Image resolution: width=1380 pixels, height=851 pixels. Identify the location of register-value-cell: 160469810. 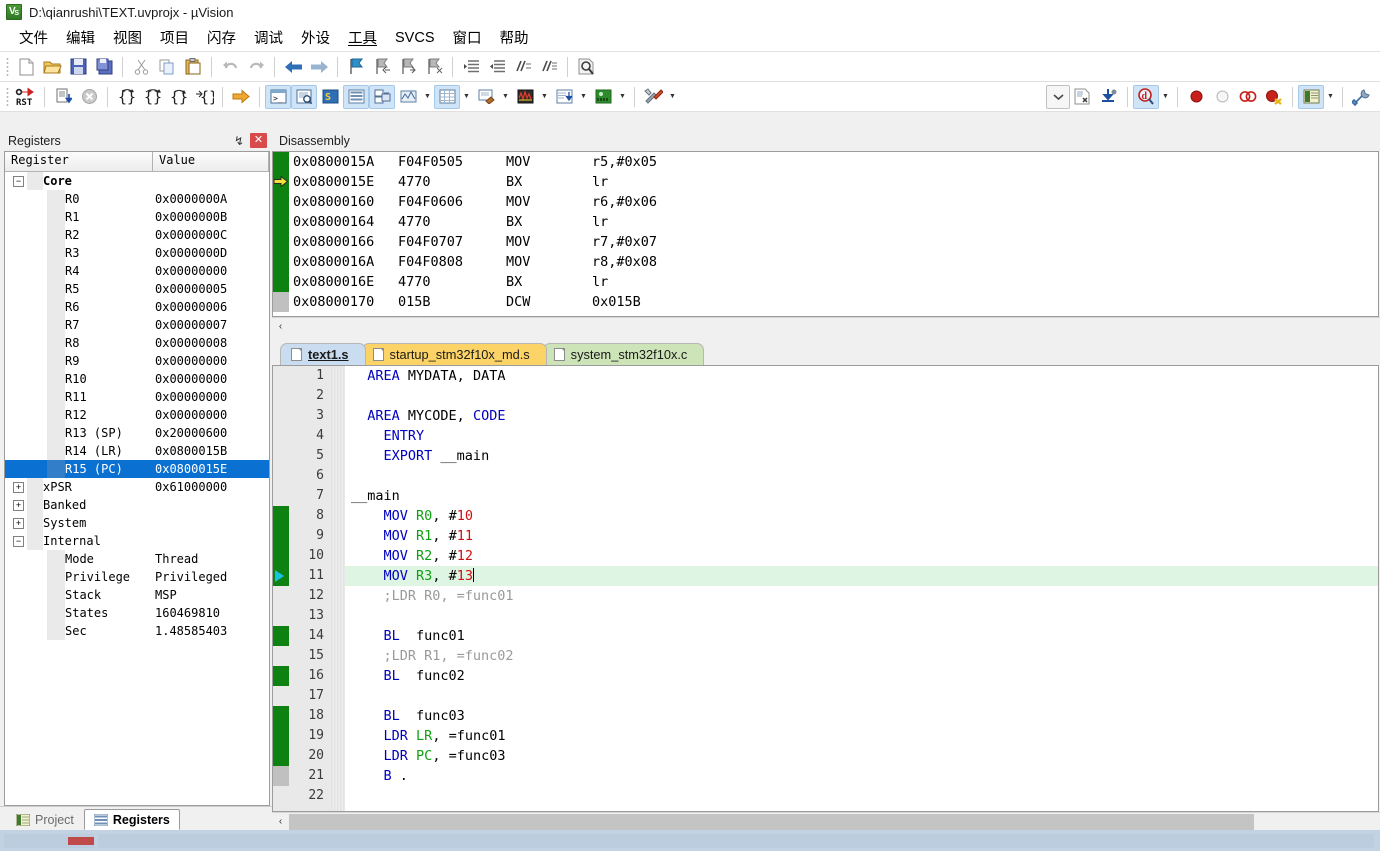
(212, 613).